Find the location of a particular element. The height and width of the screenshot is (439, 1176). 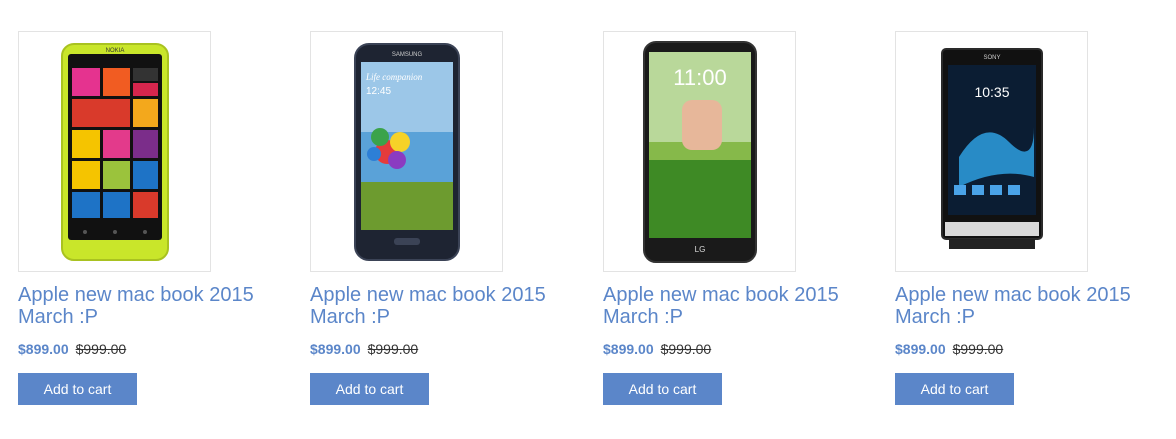

product-image: SAMSUNG Life companion 12:45 is located at coordinates (406, 151).